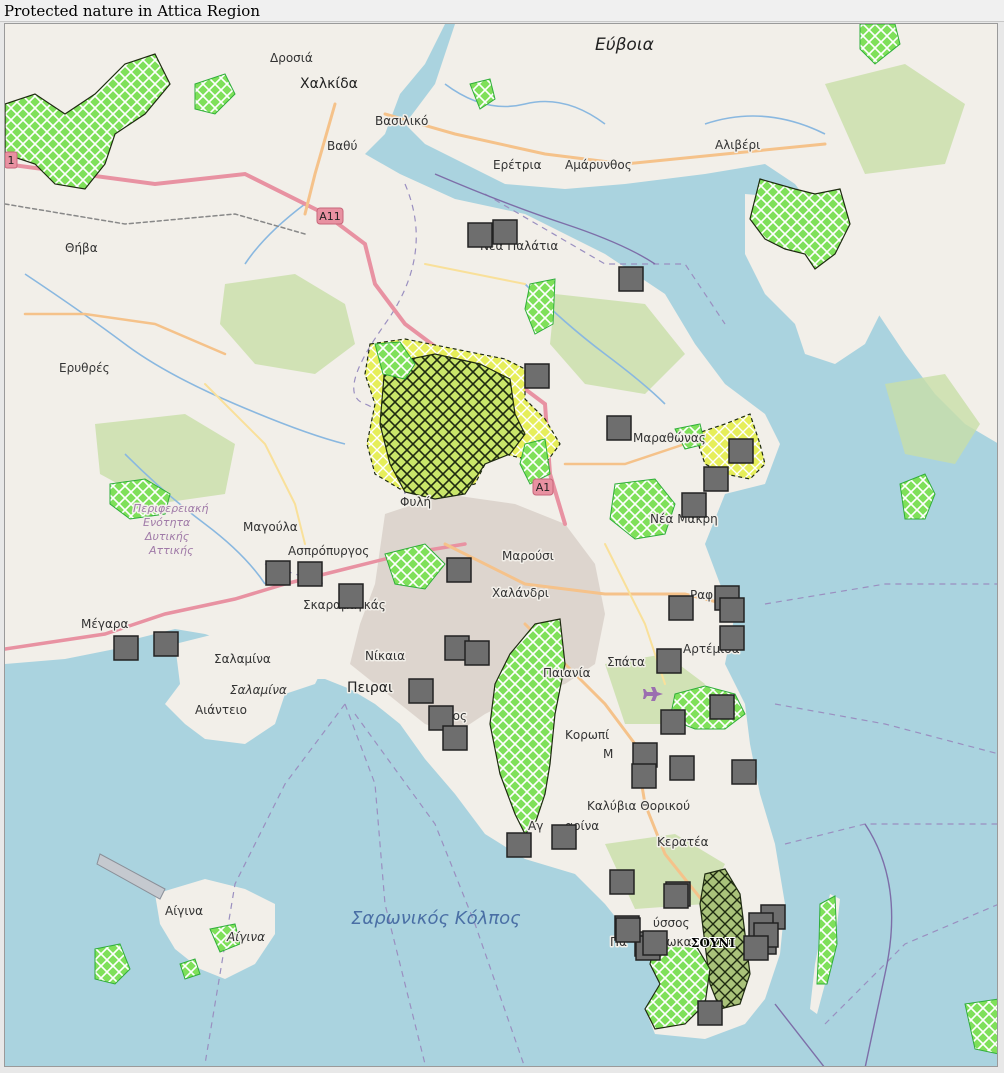 This screenshot has width=1004, height=1073. What do you see at coordinates (737, 145) in the screenshot?
I see `label-alivery: Αλιβέρι` at bounding box center [737, 145].